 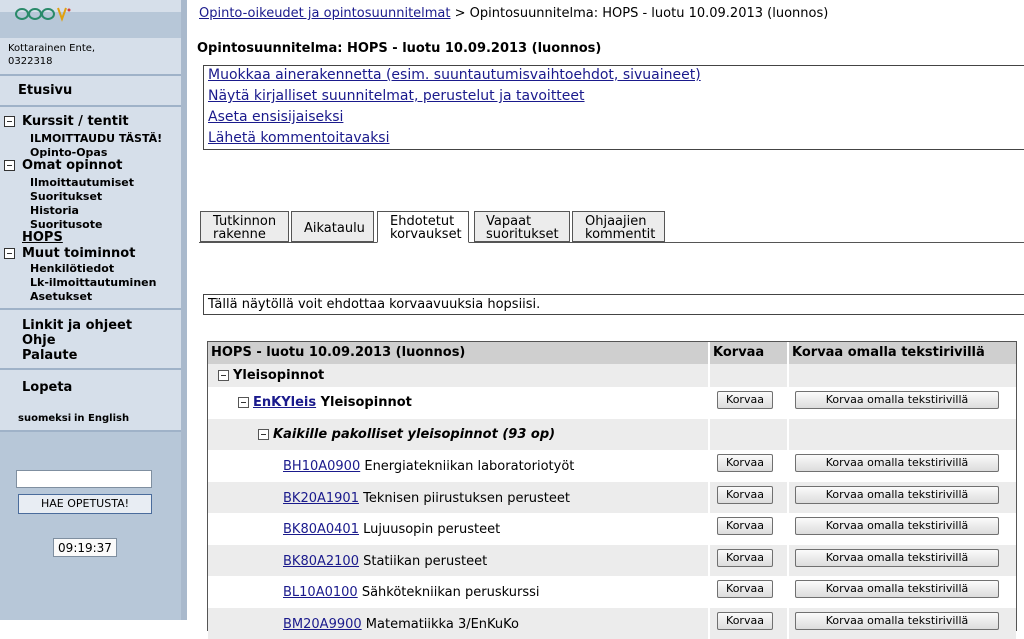 I want to click on course-name: Sähkötekniikan peruskurssi, so click(x=448, y=592).